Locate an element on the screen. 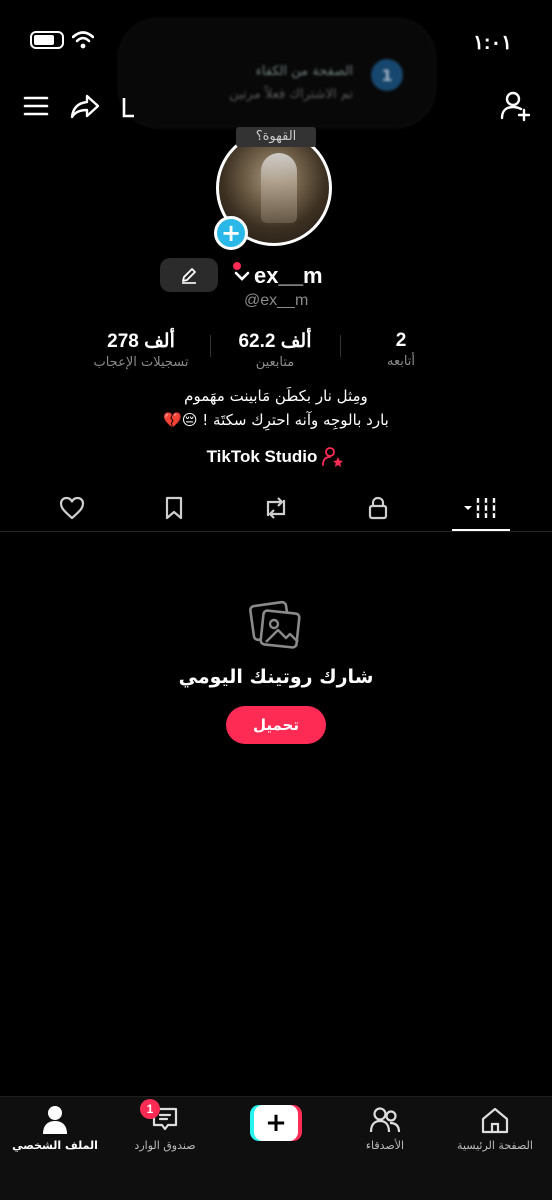 This screenshot has width=552, height=1200. home-icon is located at coordinates (495, 1120).